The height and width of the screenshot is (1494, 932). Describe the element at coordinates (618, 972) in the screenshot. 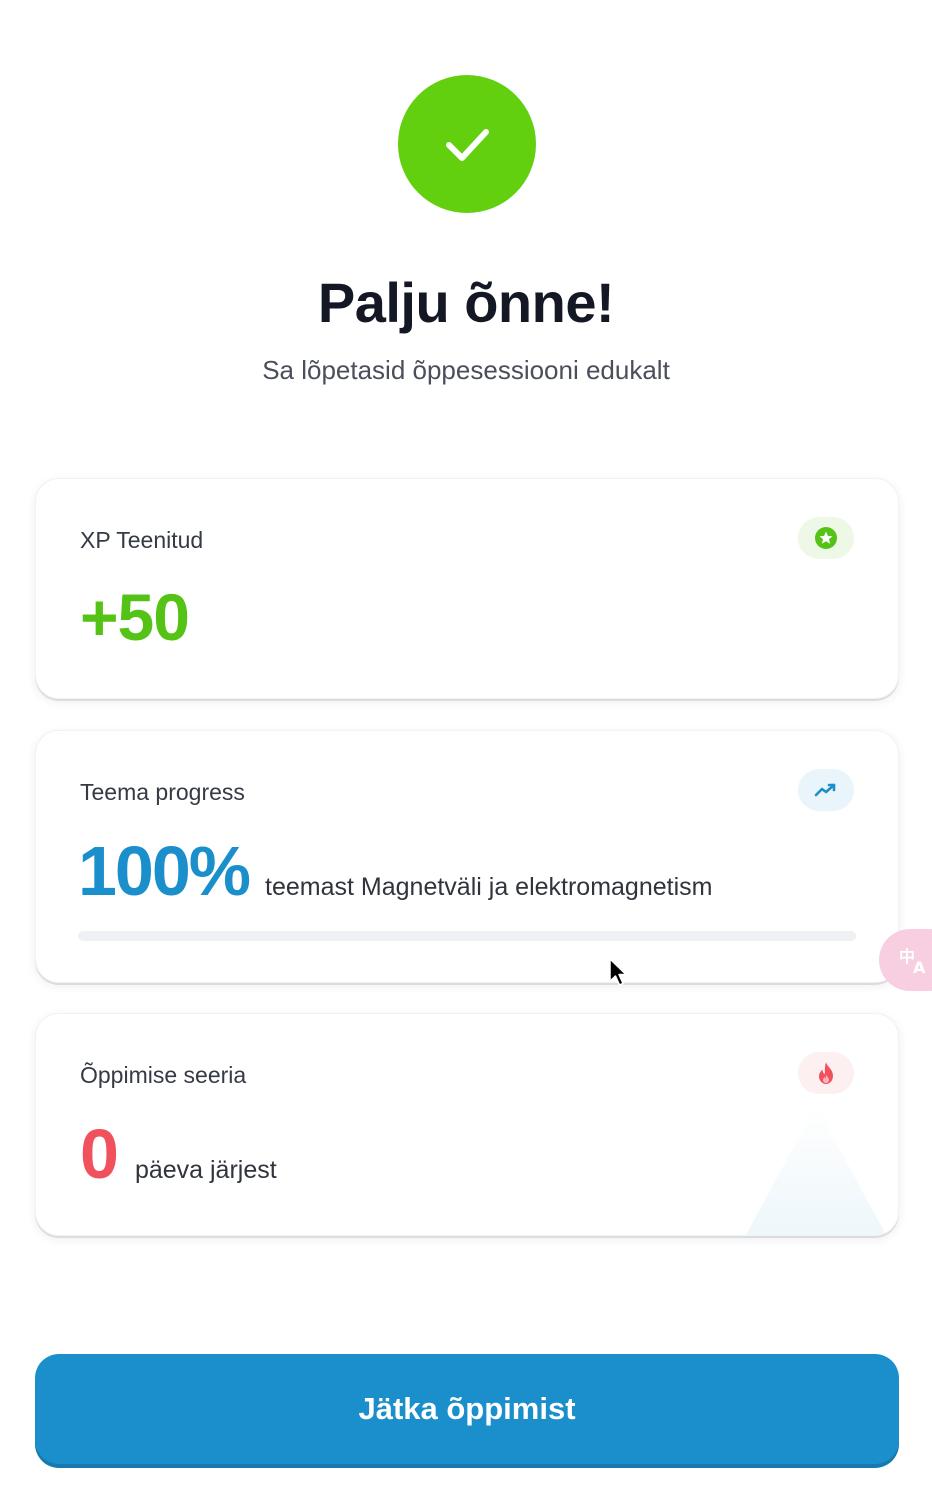

I see `mouse-cursor-icon` at that location.